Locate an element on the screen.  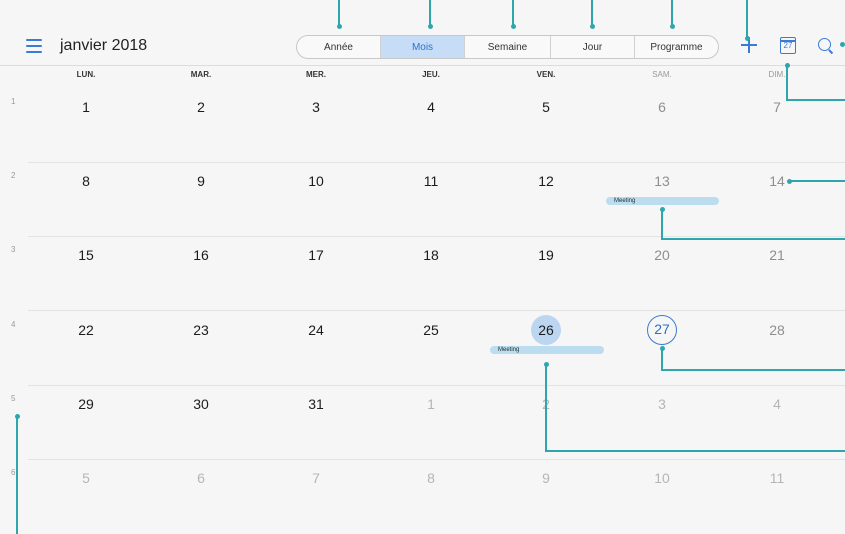
week-row: 4 22 23 24 25 26 27 28 Meeting is located at coordinates (422, 349).